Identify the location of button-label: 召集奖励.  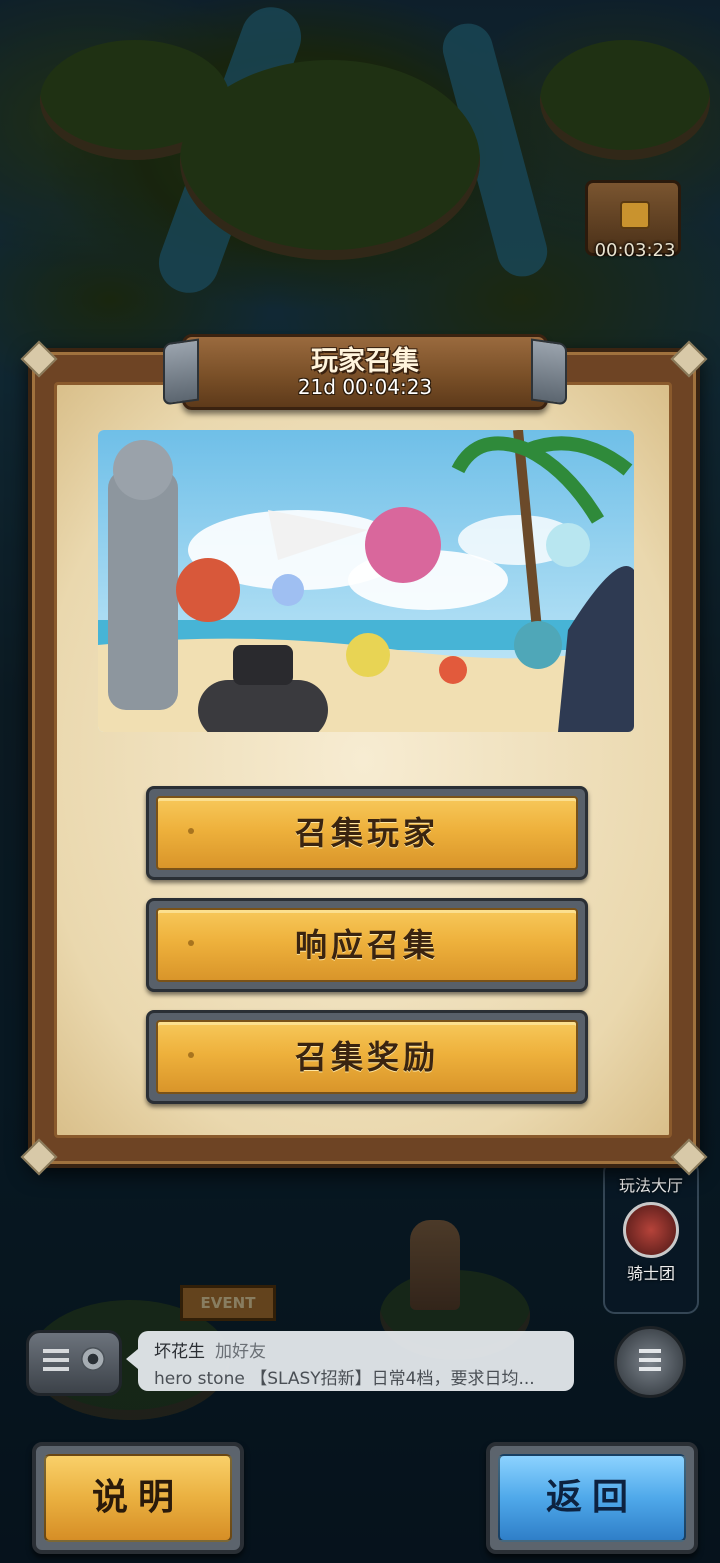
(366, 1057).